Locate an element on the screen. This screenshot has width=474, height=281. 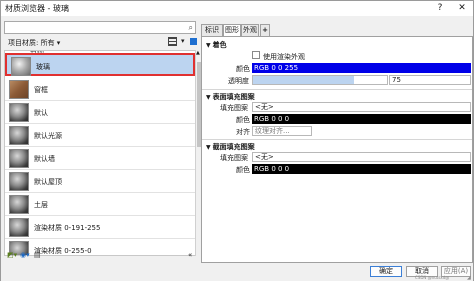
list-item: 默认光源 is located at coordinates (100, 135).